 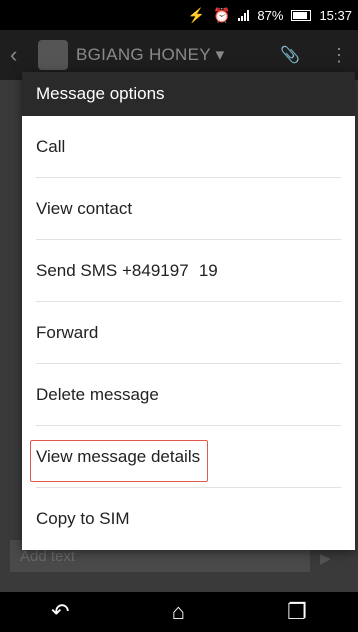 I want to click on menu-item-view-contact: View contact, so click(x=188, y=209).